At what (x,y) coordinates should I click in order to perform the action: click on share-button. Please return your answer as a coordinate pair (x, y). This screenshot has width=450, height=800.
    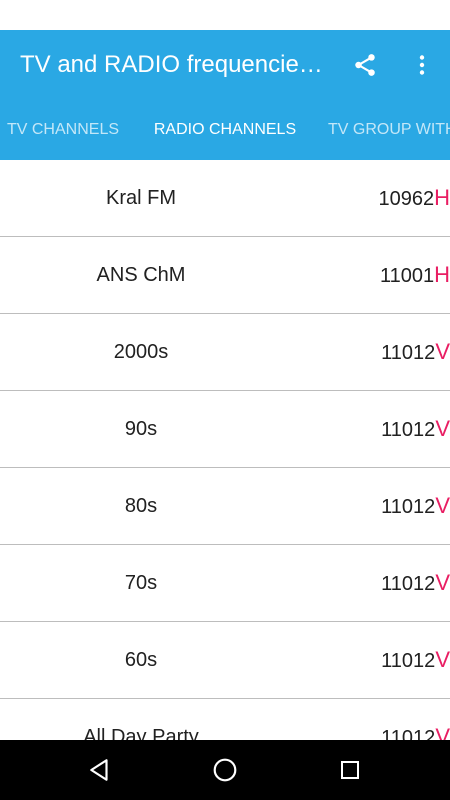
    Looking at the image, I should click on (365, 65).